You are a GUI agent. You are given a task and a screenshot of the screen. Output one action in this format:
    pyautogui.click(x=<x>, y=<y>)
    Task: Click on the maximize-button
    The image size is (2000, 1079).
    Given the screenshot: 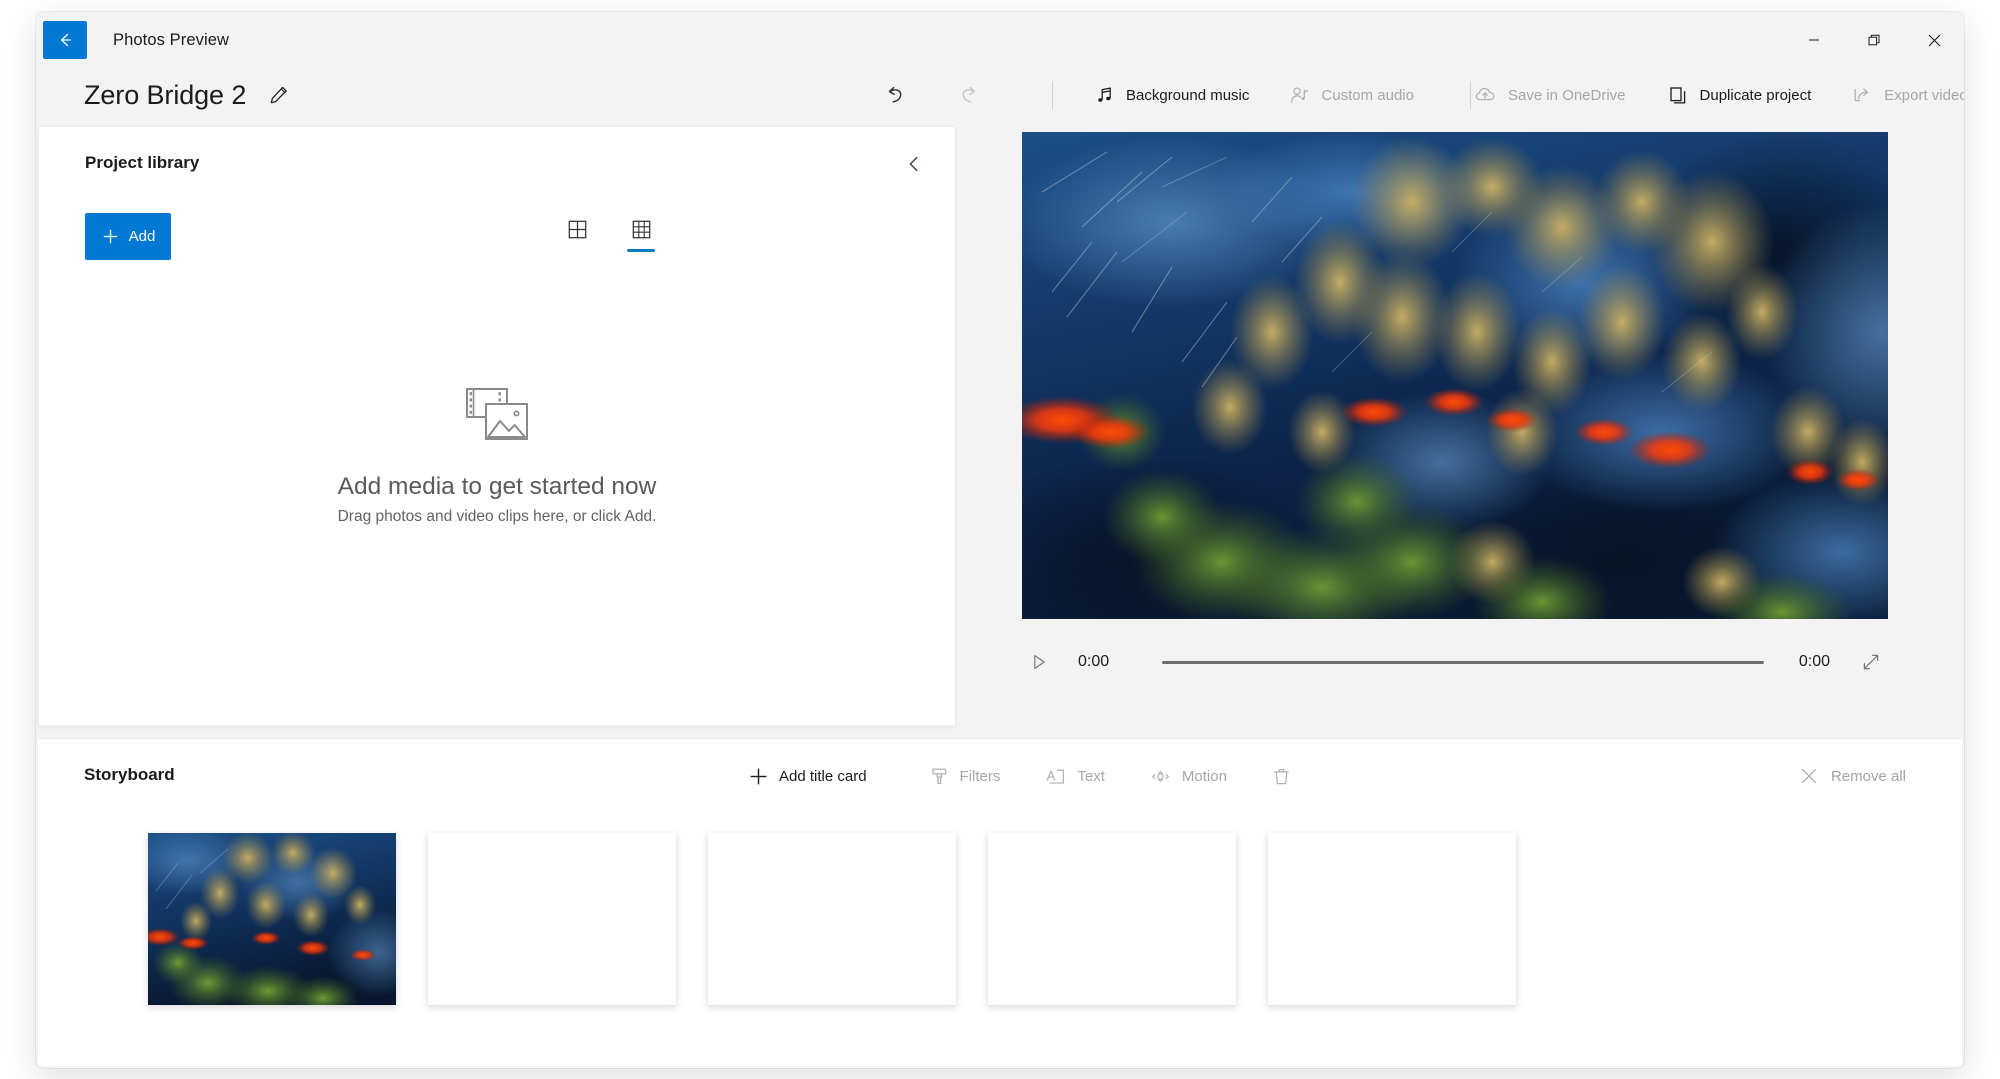 What is the action you would take?
    pyautogui.click(x=1874, y=40)
    